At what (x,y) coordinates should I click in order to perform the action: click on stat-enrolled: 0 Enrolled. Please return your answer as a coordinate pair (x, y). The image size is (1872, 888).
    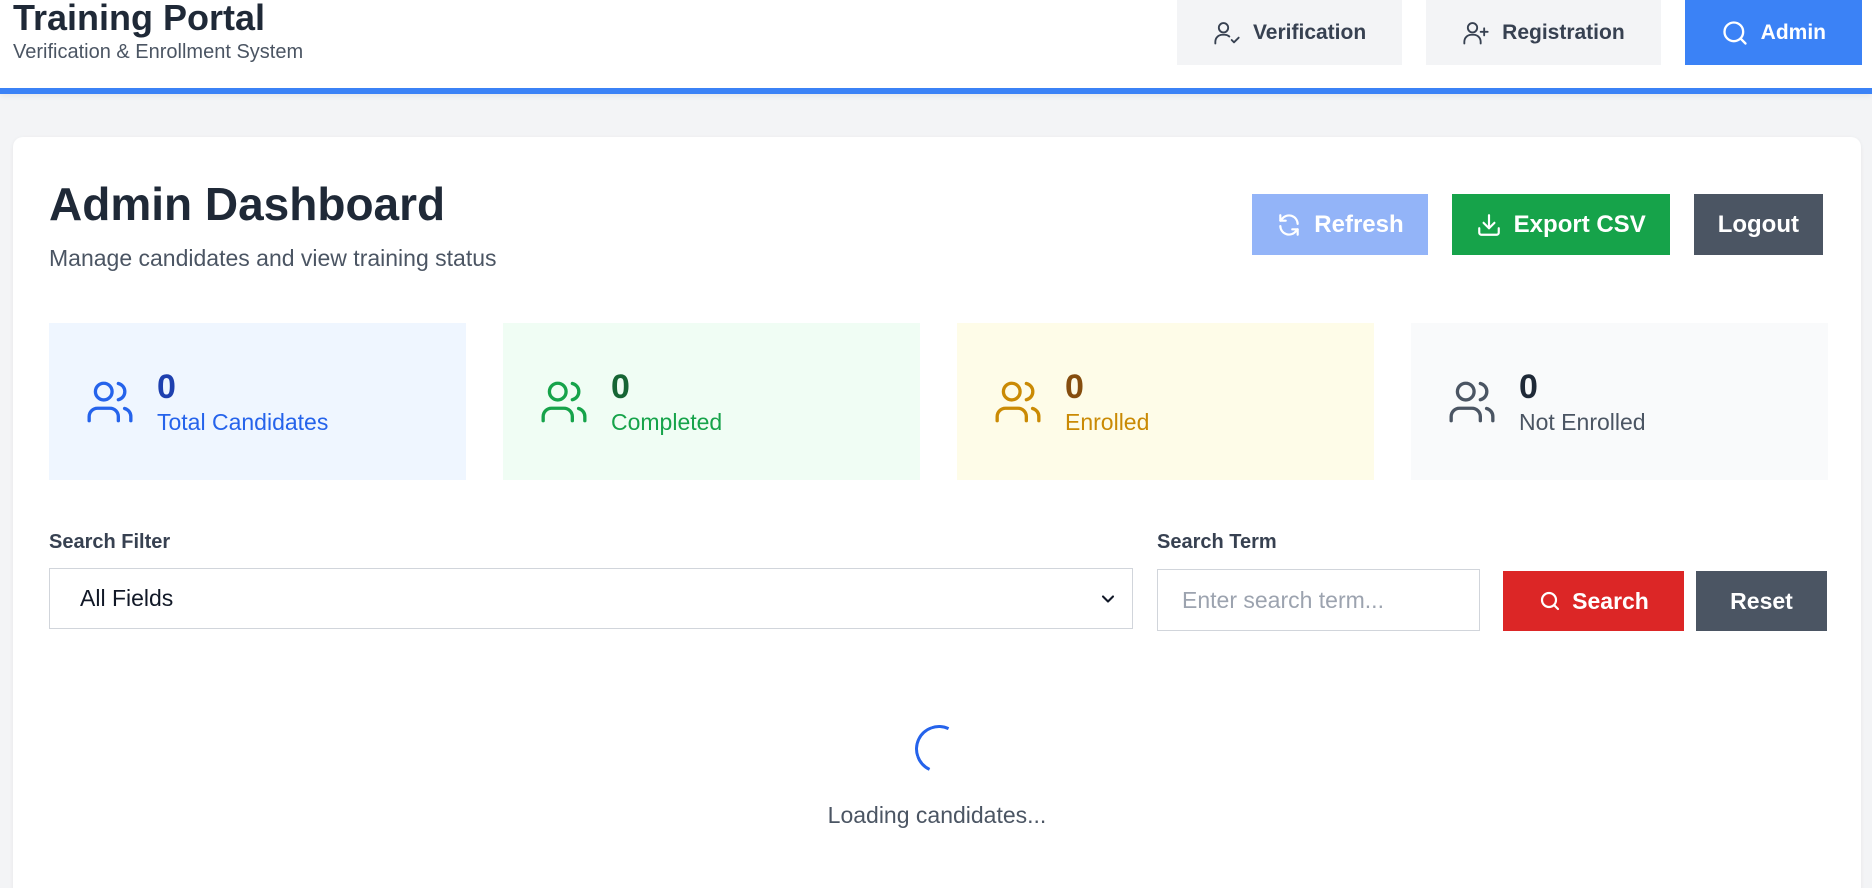
    Looking at the image, I should click on (1165, 401).